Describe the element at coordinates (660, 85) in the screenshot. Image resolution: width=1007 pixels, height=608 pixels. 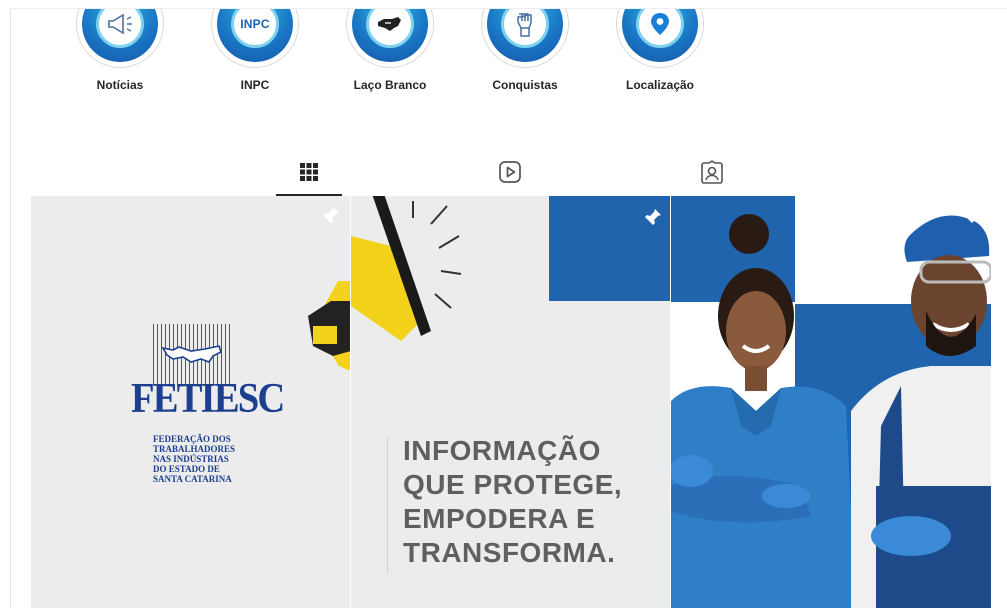
I see `highlight-label: Localização` at that location.